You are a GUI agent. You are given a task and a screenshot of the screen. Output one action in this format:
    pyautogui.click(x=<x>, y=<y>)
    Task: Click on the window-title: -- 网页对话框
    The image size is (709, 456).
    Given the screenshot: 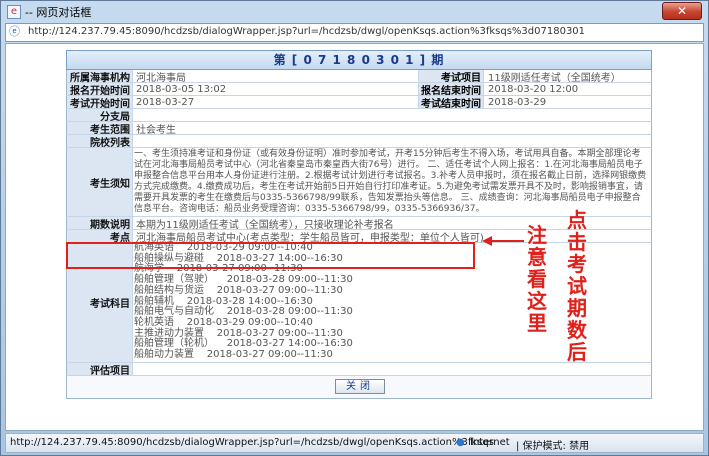 What is the action you would take?
    pyautogui.click(x=58, y=12)
    